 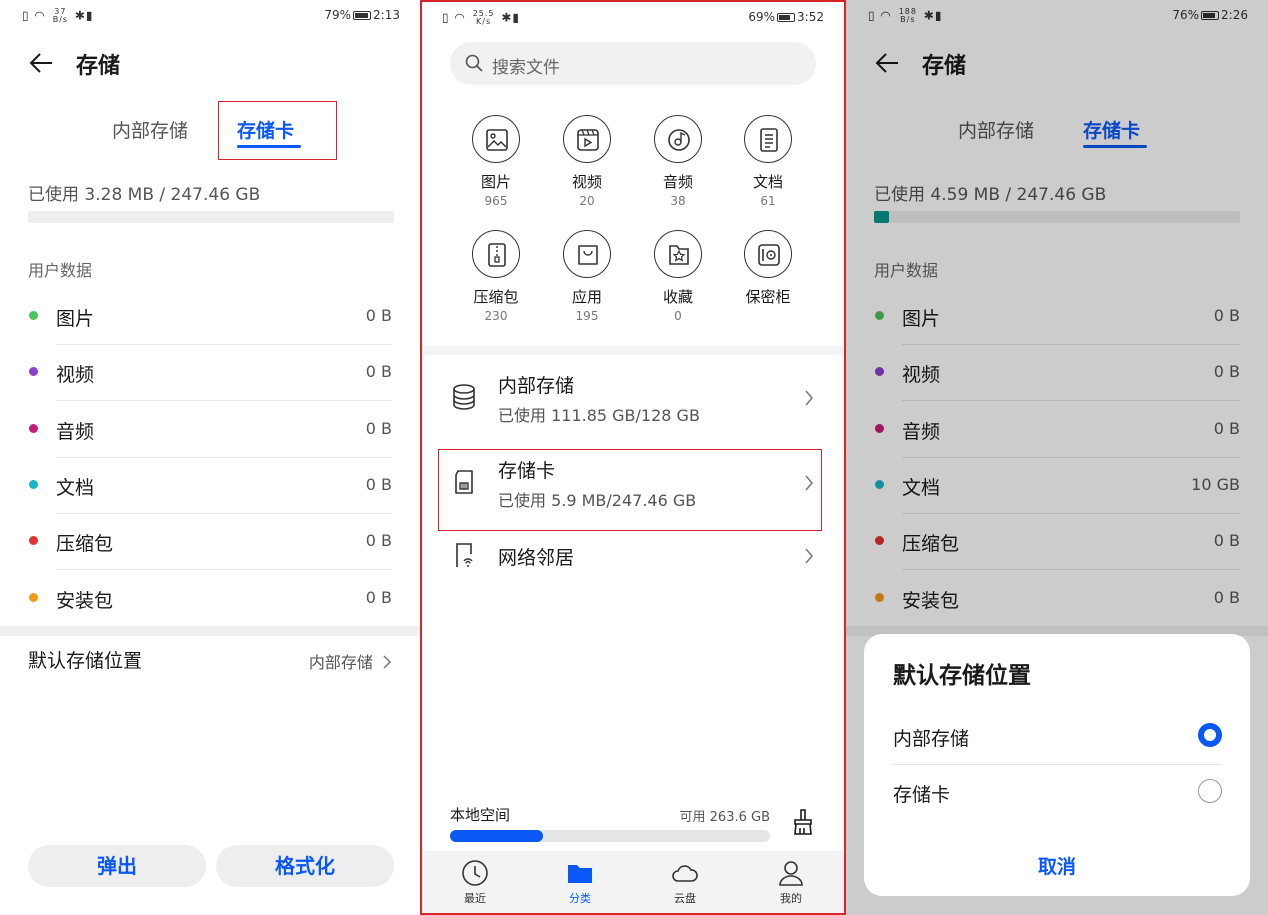 I want to click on used-space-text: 已使用 3.28 MB / 247.46 GB, so click(x=144, y=195).